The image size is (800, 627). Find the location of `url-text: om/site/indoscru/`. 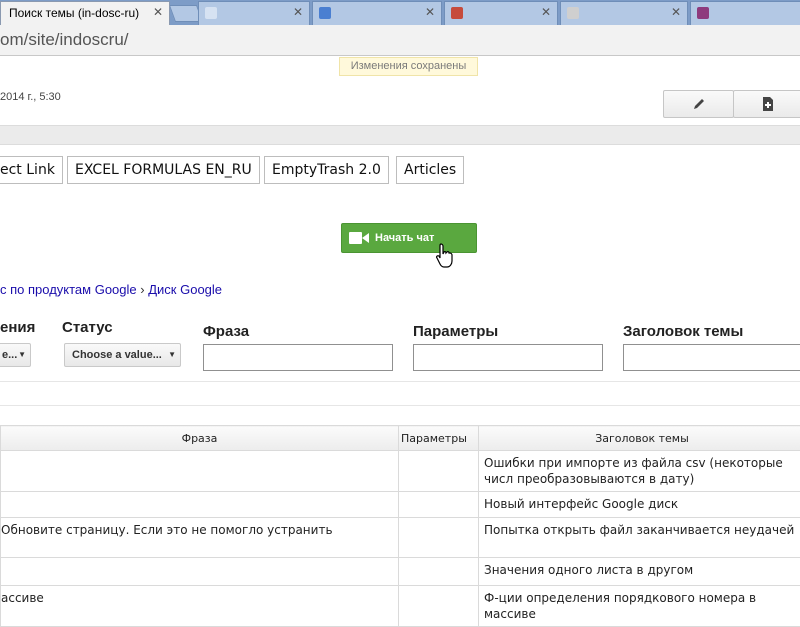

url-text: om/site/indoscru/ is located at coordinates (64, 40).